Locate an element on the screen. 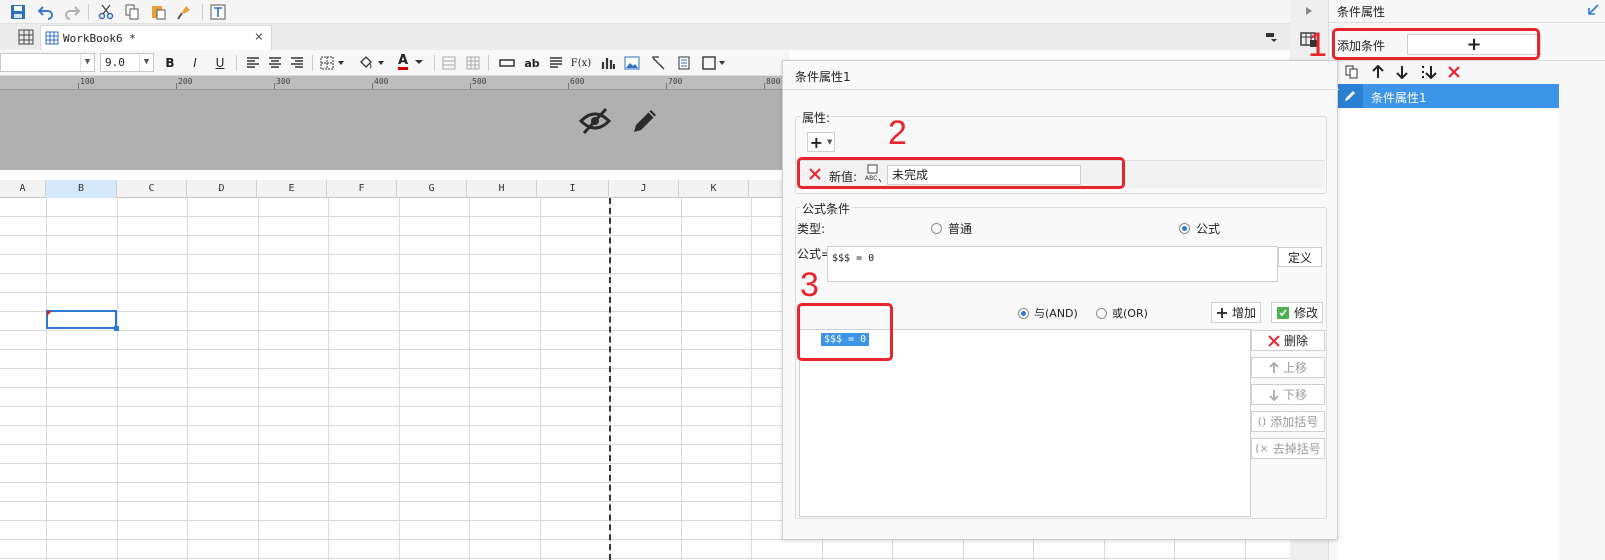 The width and height of the screenshot is (1605, 560). column-header-d: D is located at coordinates (222, 189).